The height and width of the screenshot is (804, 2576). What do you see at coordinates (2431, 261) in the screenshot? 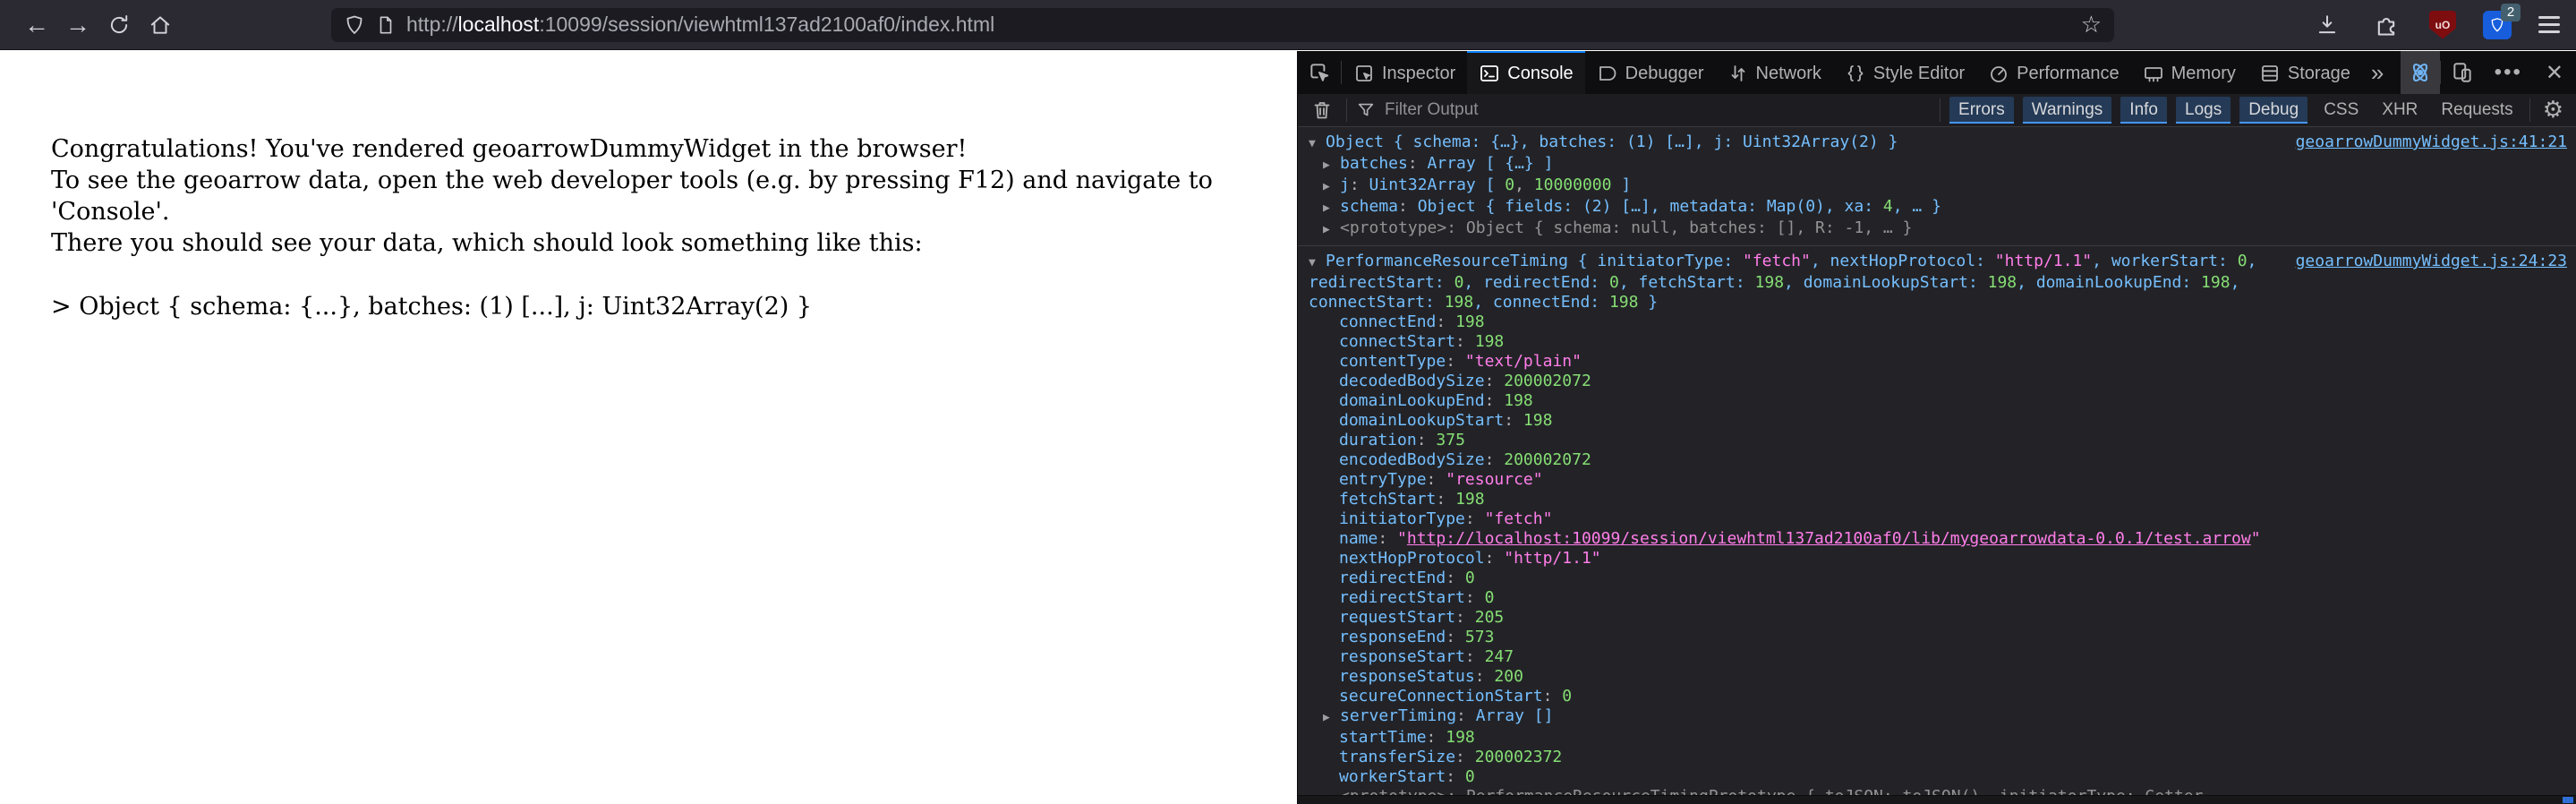
I see `source-location-link: geoarrowDummyWidget.js:24:23` at bounding box center [2431, 261].